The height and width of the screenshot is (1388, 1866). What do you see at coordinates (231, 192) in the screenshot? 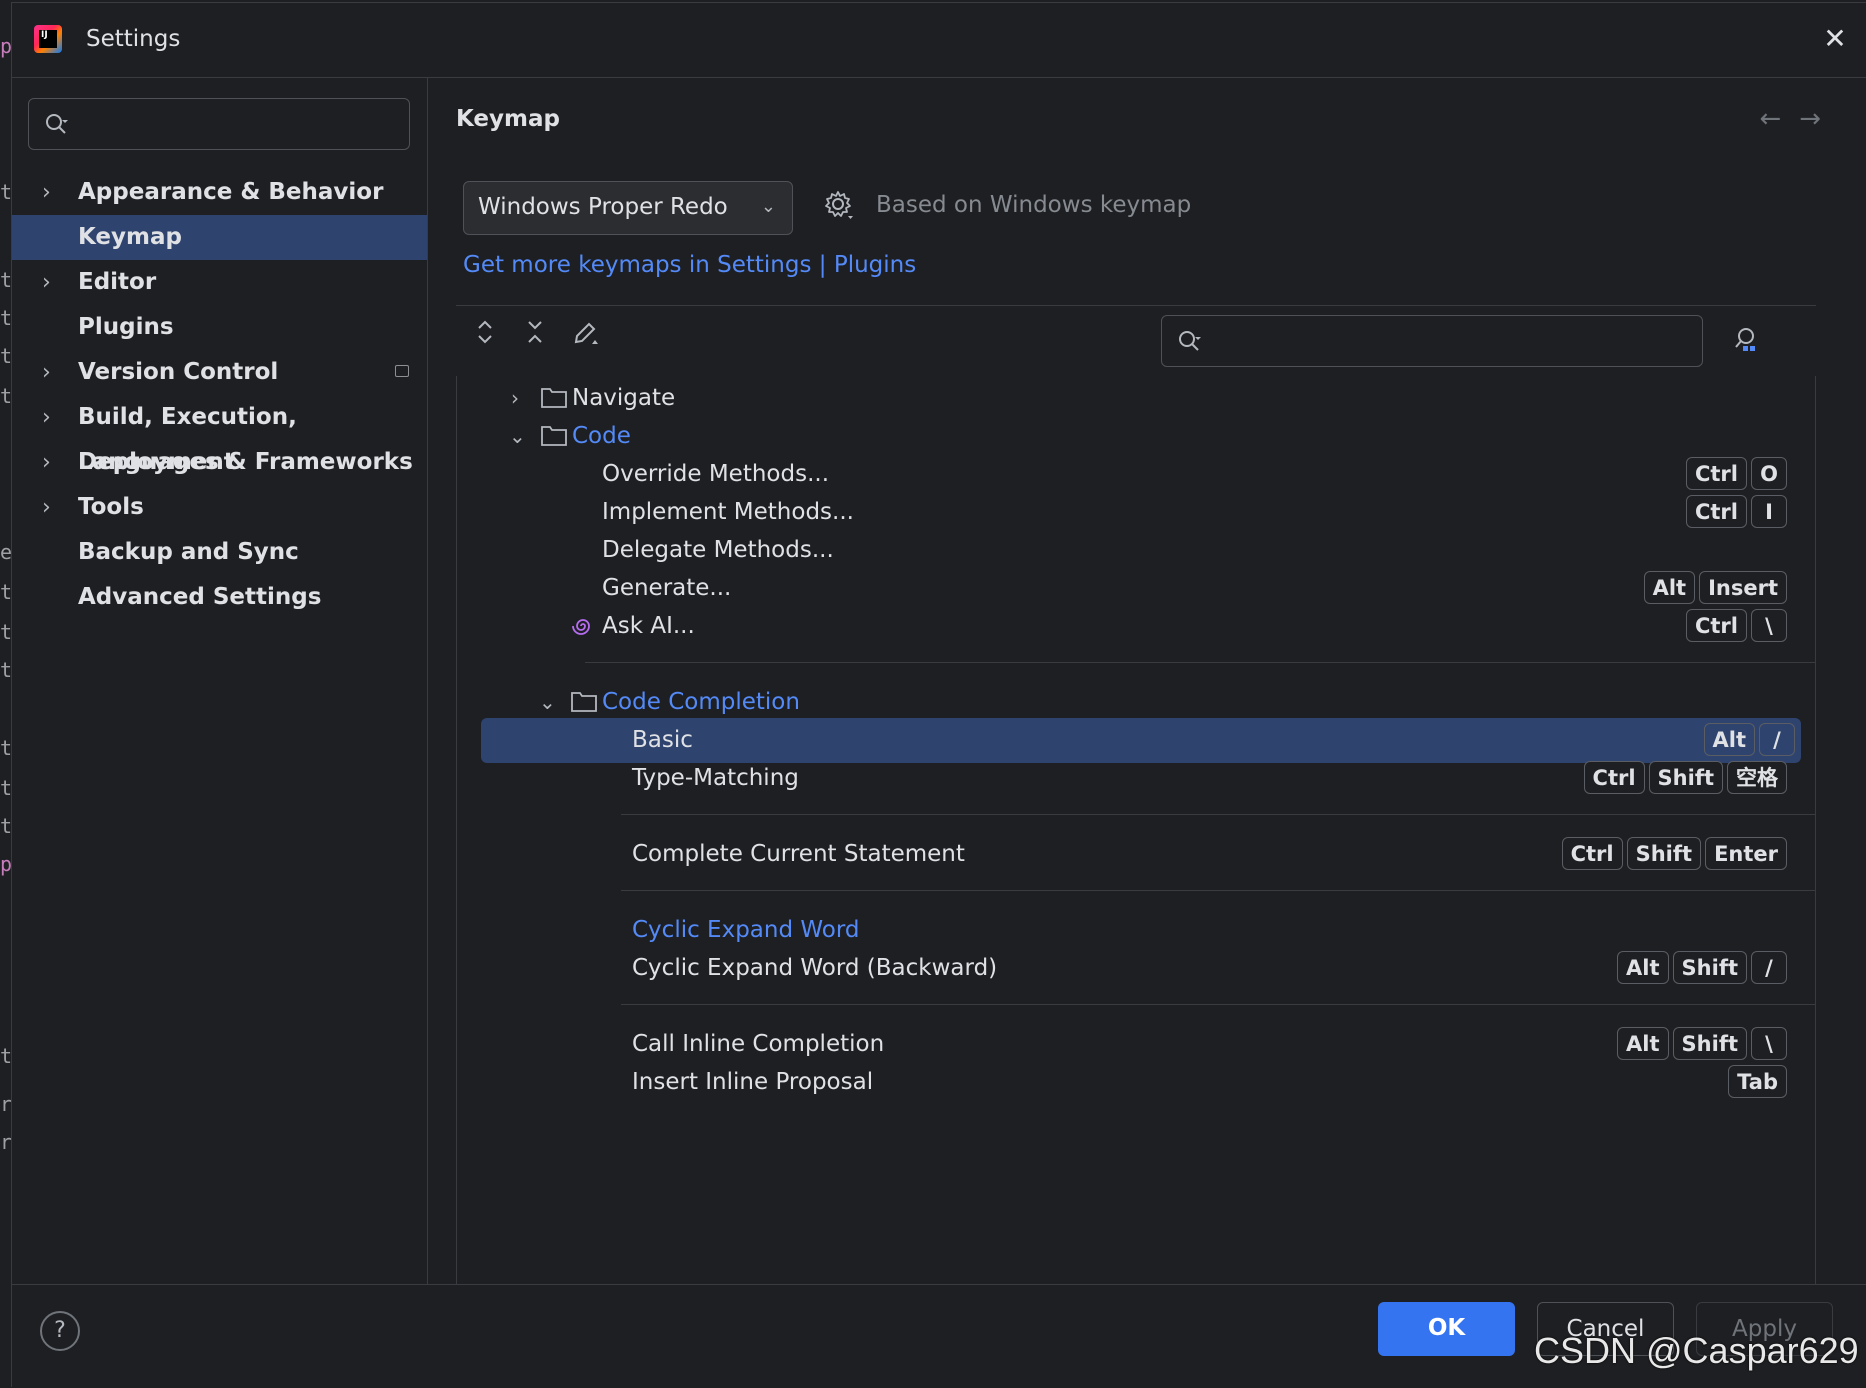
I see `sidebar-item-label: Appearance & Behavior` at bounding box center [231, 192].